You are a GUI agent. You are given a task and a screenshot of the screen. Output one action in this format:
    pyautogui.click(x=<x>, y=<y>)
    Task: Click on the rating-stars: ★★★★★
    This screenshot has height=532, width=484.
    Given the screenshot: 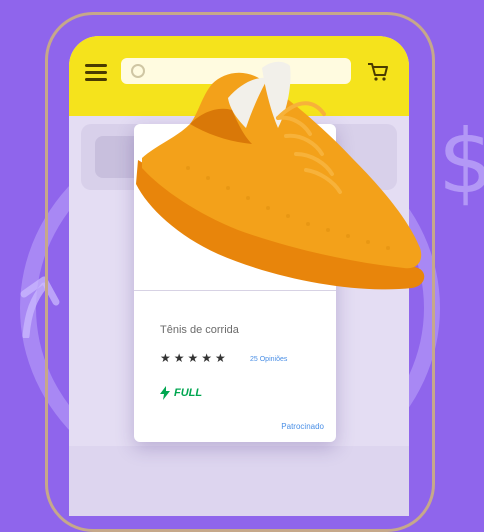 What is the action you would take?
    pyautogui.click(x=194, y=358)
    